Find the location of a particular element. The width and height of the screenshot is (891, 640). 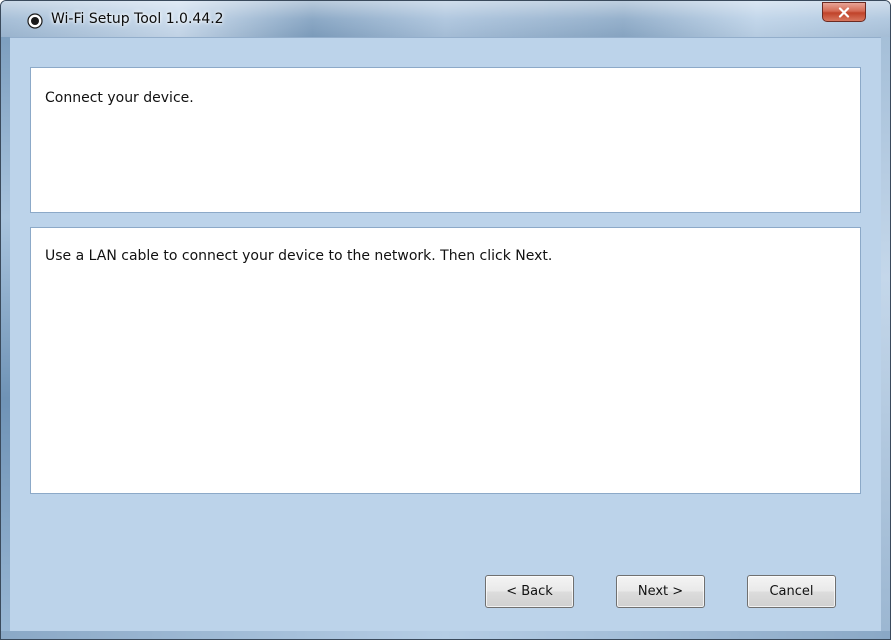

cancel-button: Cancel is located at coordinates (791, 591).